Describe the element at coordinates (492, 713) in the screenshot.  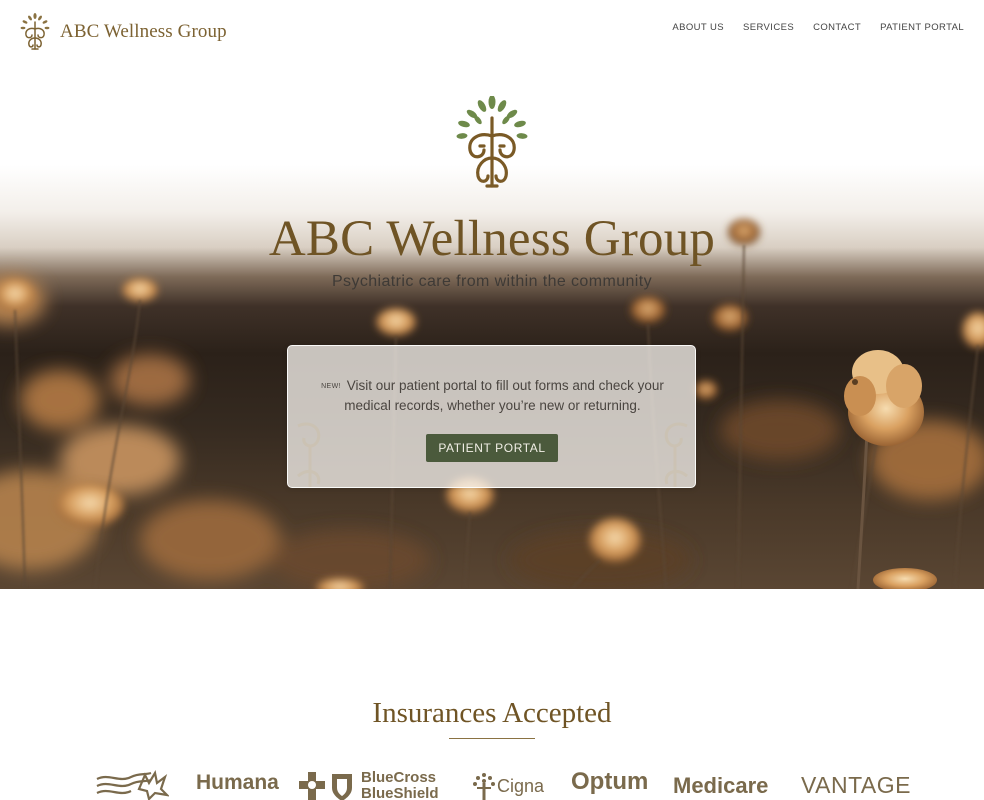
I see `insurances-title: Insurances Accepted` at that location.